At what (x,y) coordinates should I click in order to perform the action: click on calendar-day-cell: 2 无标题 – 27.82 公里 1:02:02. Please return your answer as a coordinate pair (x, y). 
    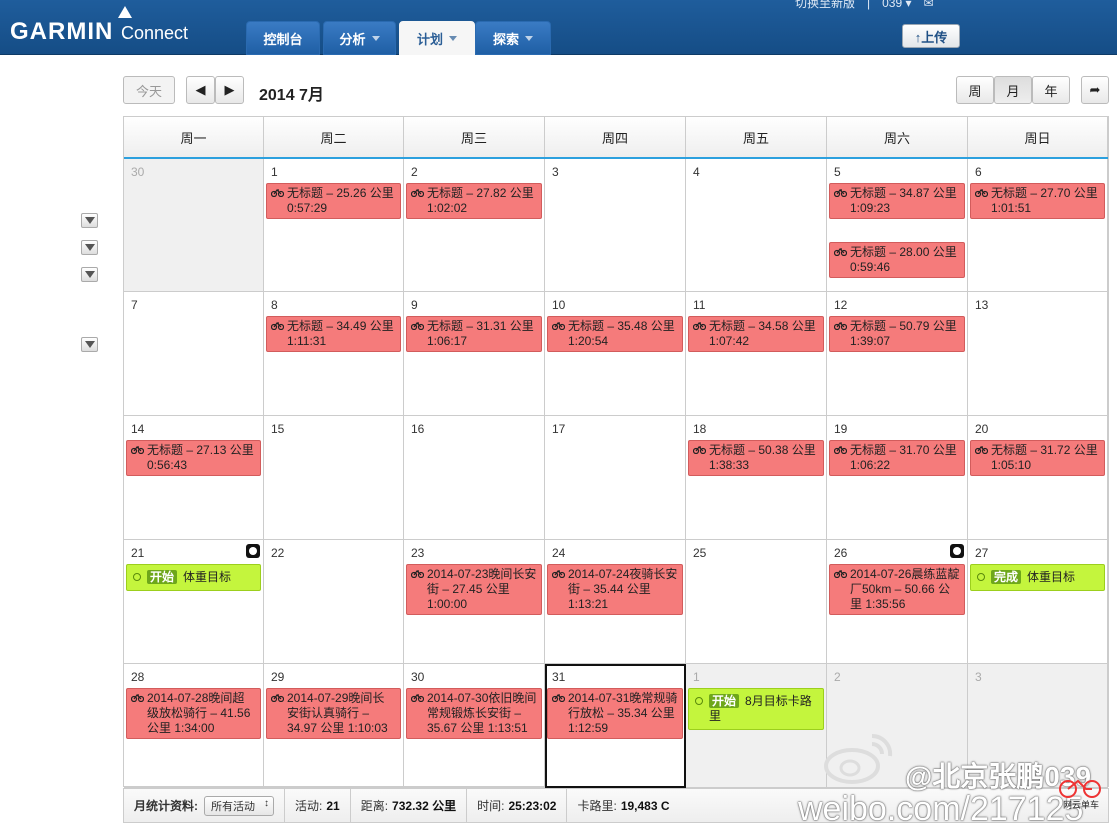
    Looking at the image, I should click on (474, 225).